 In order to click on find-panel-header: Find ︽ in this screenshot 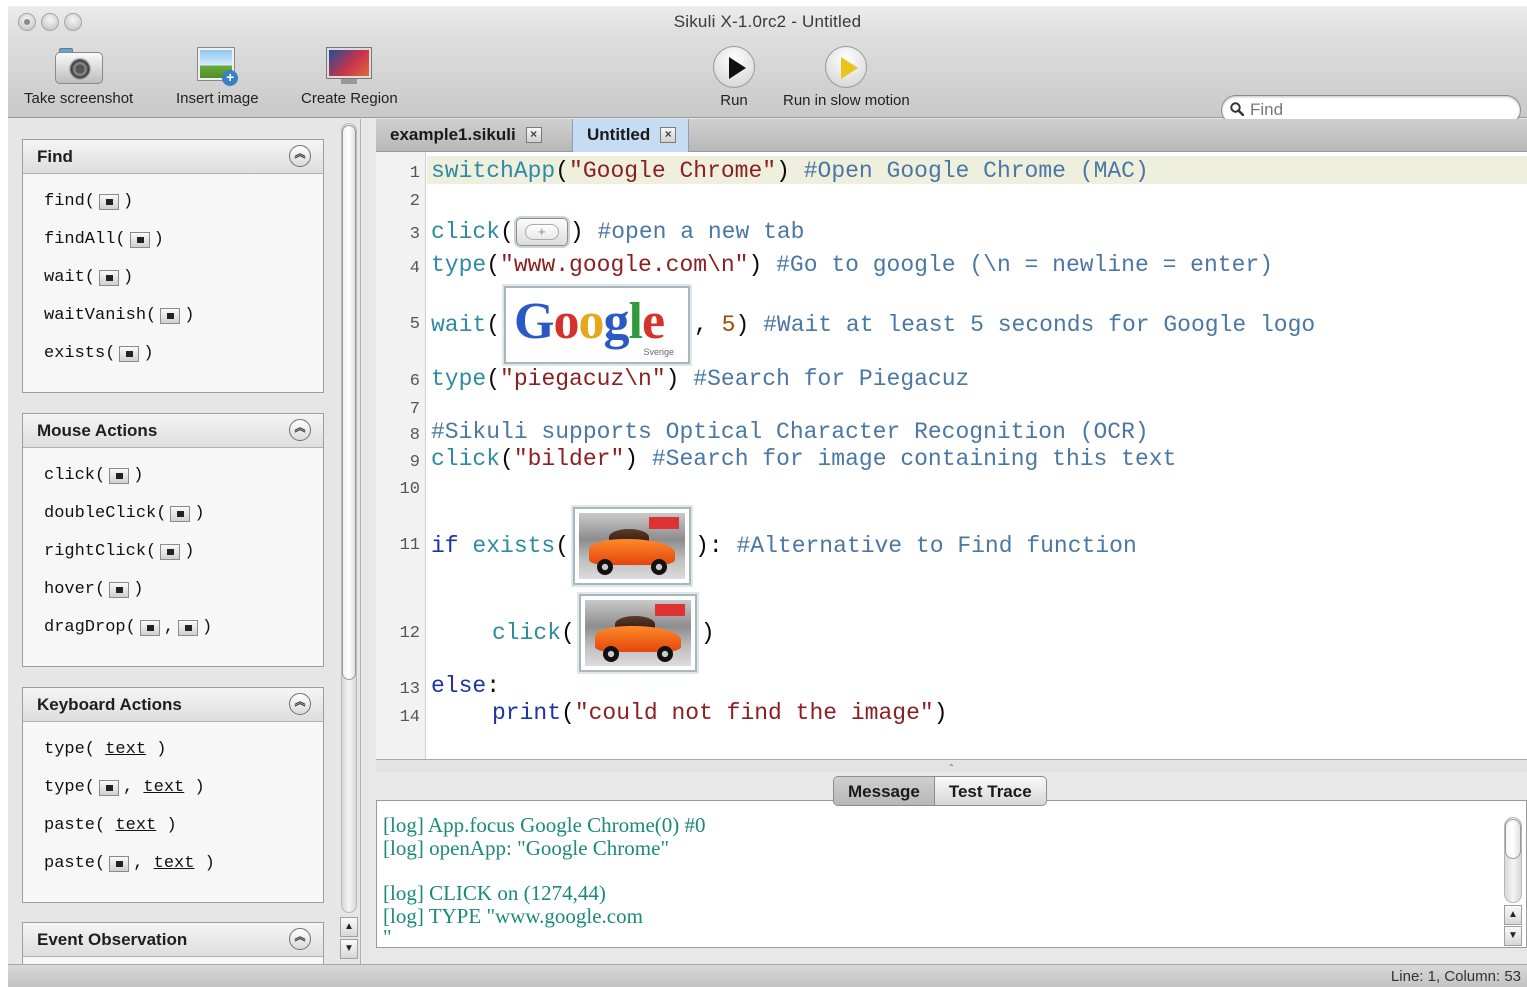, I will do `click(173, 157)`.